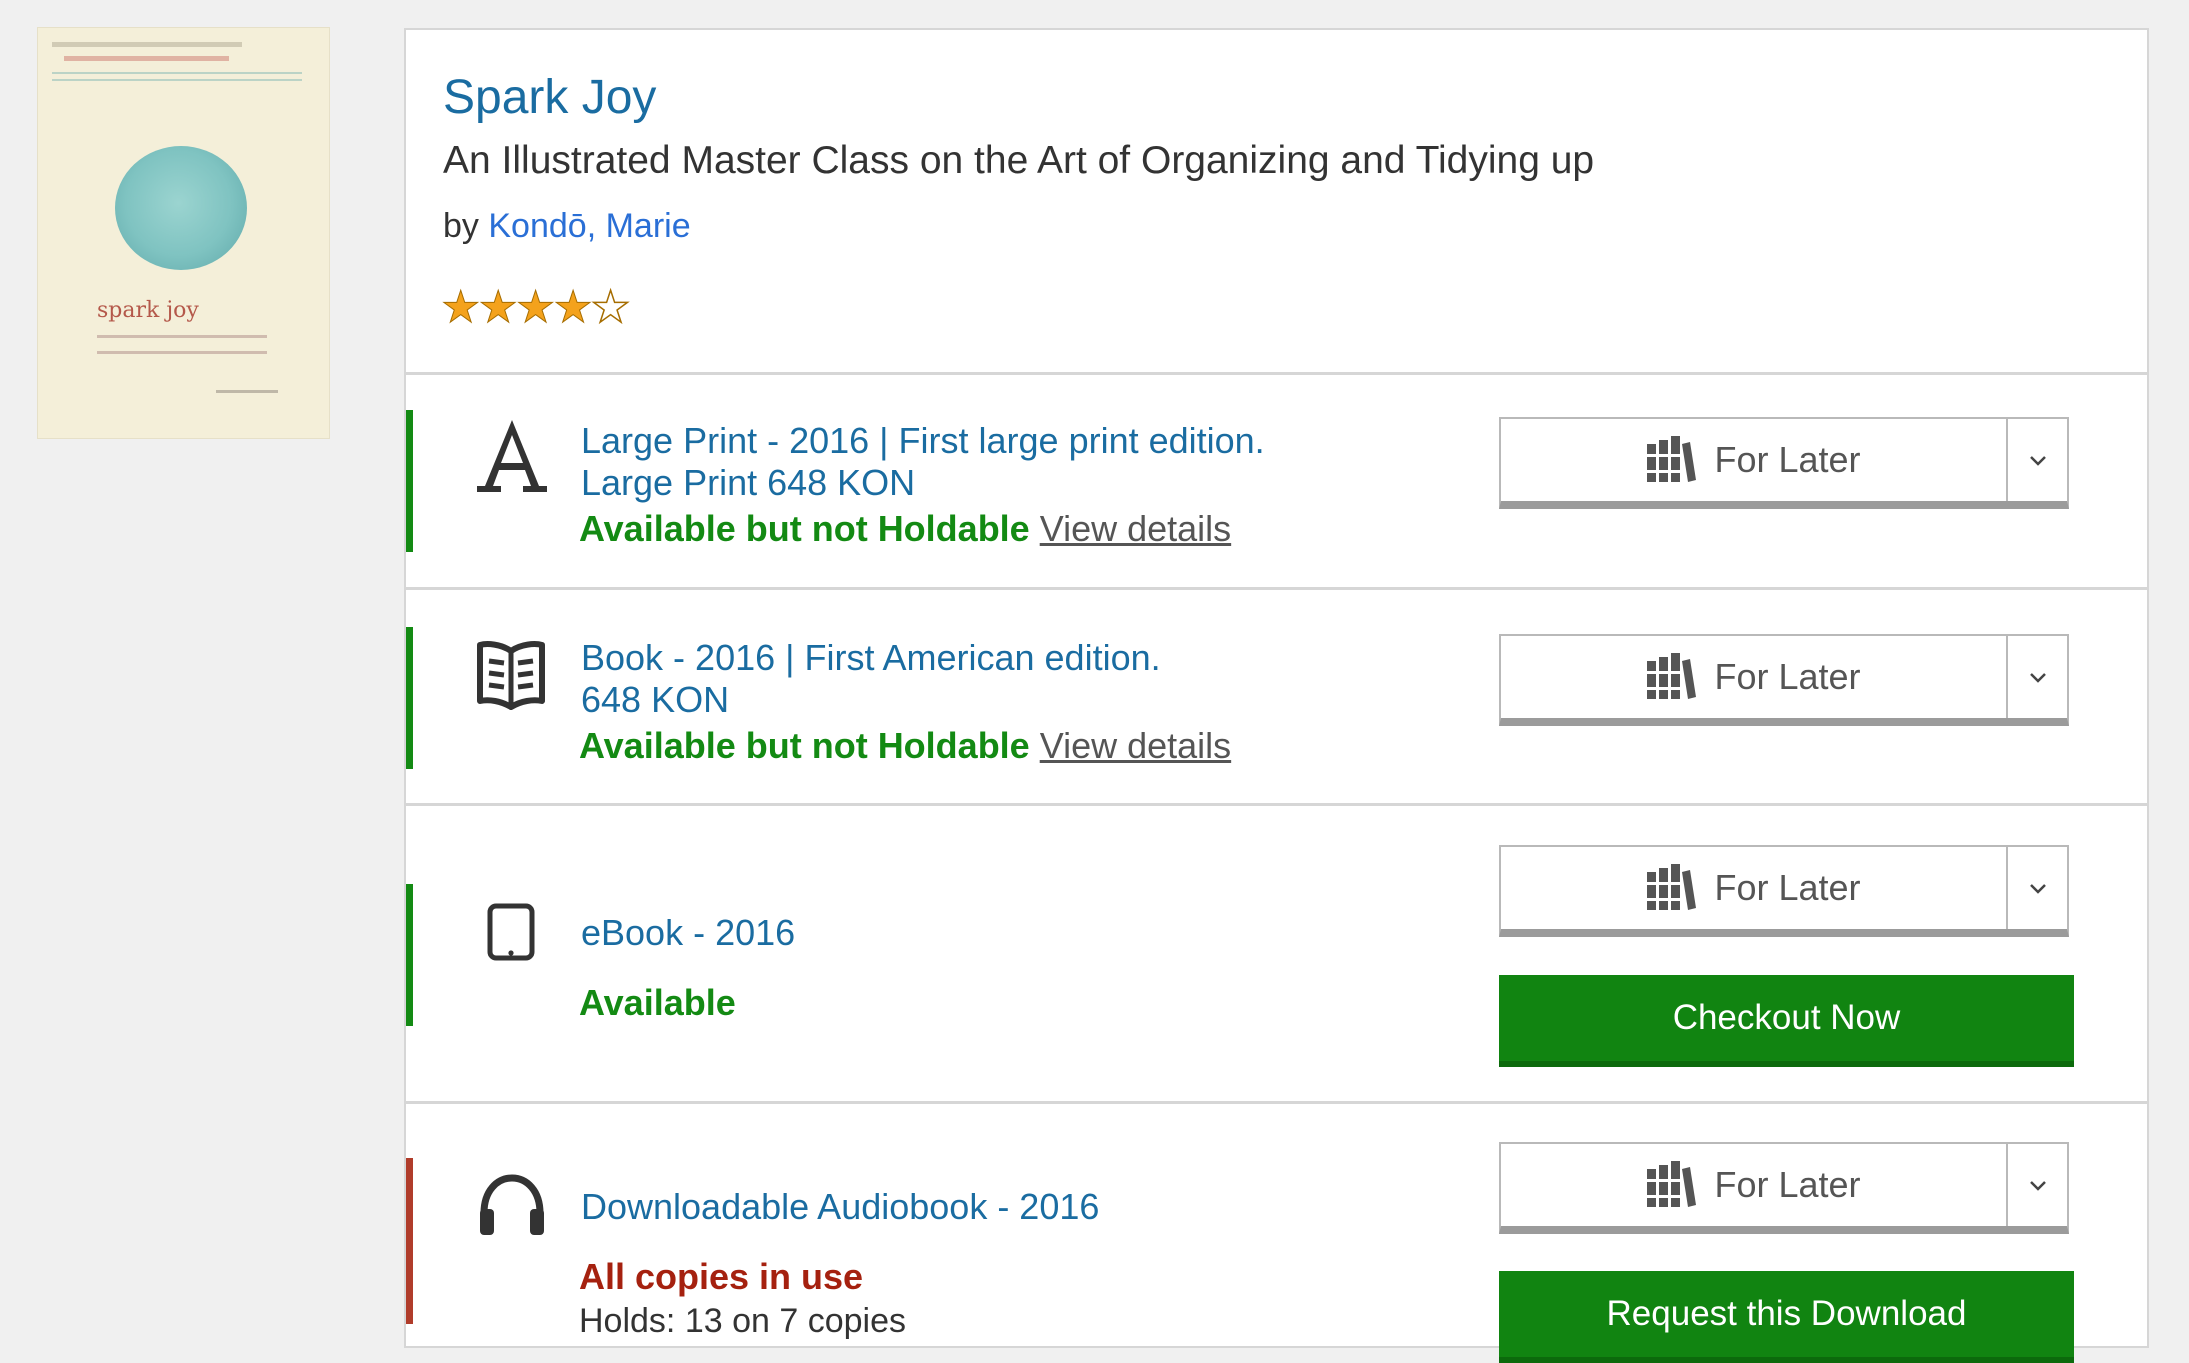 The height and width of the screenshot is (1363, 2189). I want to click on byline-prefix: by, so click(461, 226).